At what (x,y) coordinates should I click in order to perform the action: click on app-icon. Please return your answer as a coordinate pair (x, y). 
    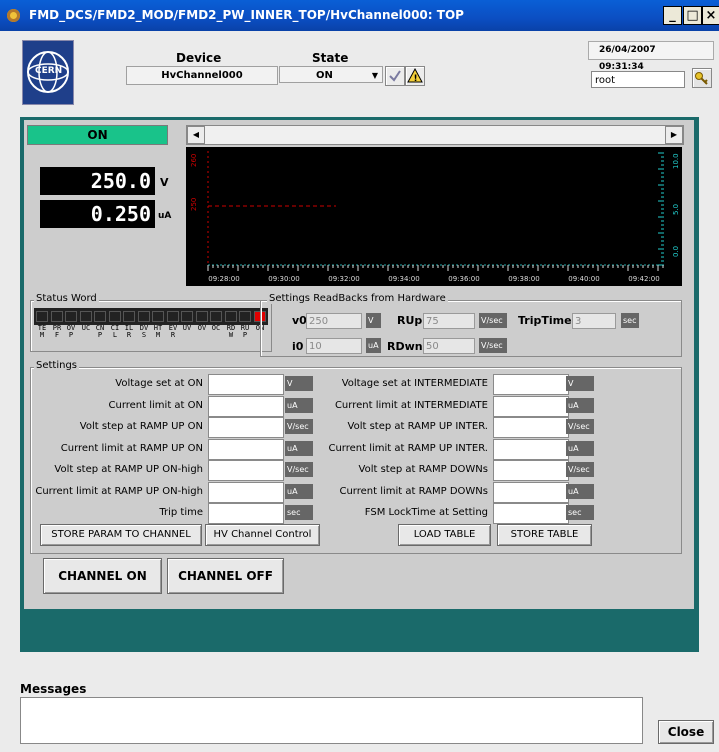
    Looking at the image, I should click on (13, 15).